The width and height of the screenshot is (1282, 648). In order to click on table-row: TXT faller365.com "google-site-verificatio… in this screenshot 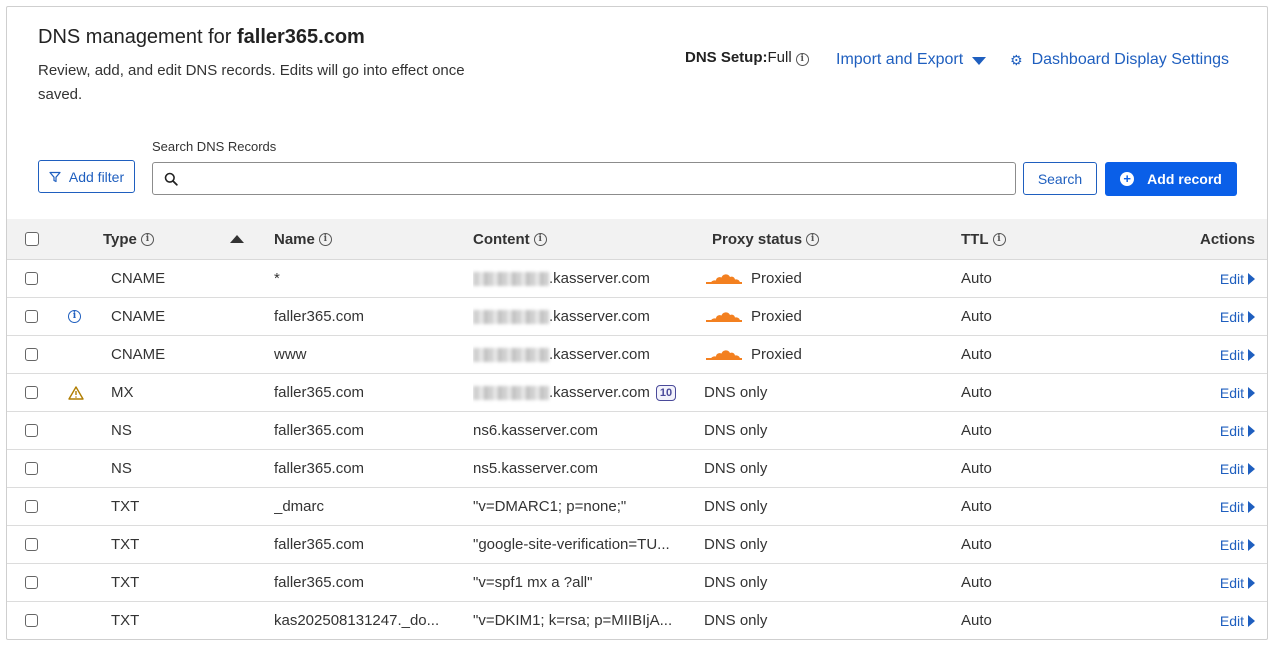, I will do `click(637, 545)`.